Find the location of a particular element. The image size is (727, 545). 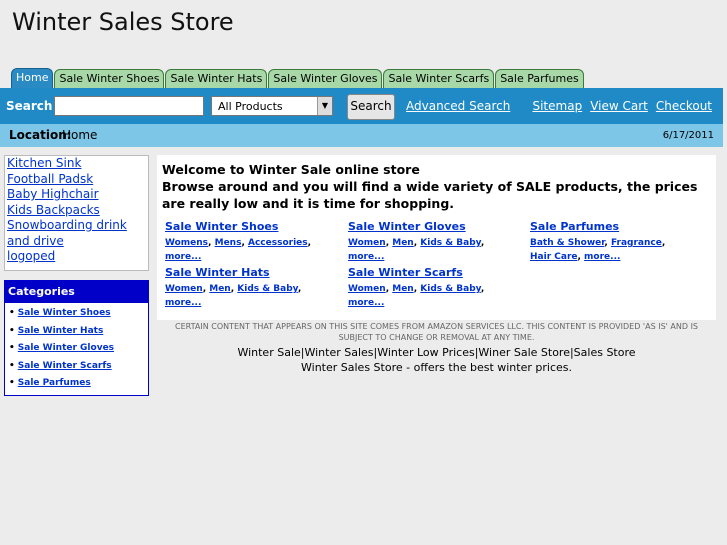

category-item: • Sale Winter Scarfs is located at coordinates (60, 365).